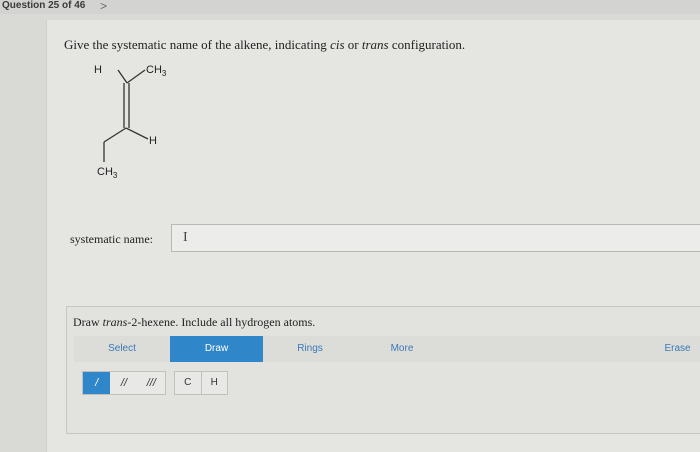 Image resolution: width=700 pixels, height=452 pixels. Describe the element at coordinates (221, 322) in the screenshot. I see `instr-end: -2-hexene. Include all hydrogen atoms.` at that location.